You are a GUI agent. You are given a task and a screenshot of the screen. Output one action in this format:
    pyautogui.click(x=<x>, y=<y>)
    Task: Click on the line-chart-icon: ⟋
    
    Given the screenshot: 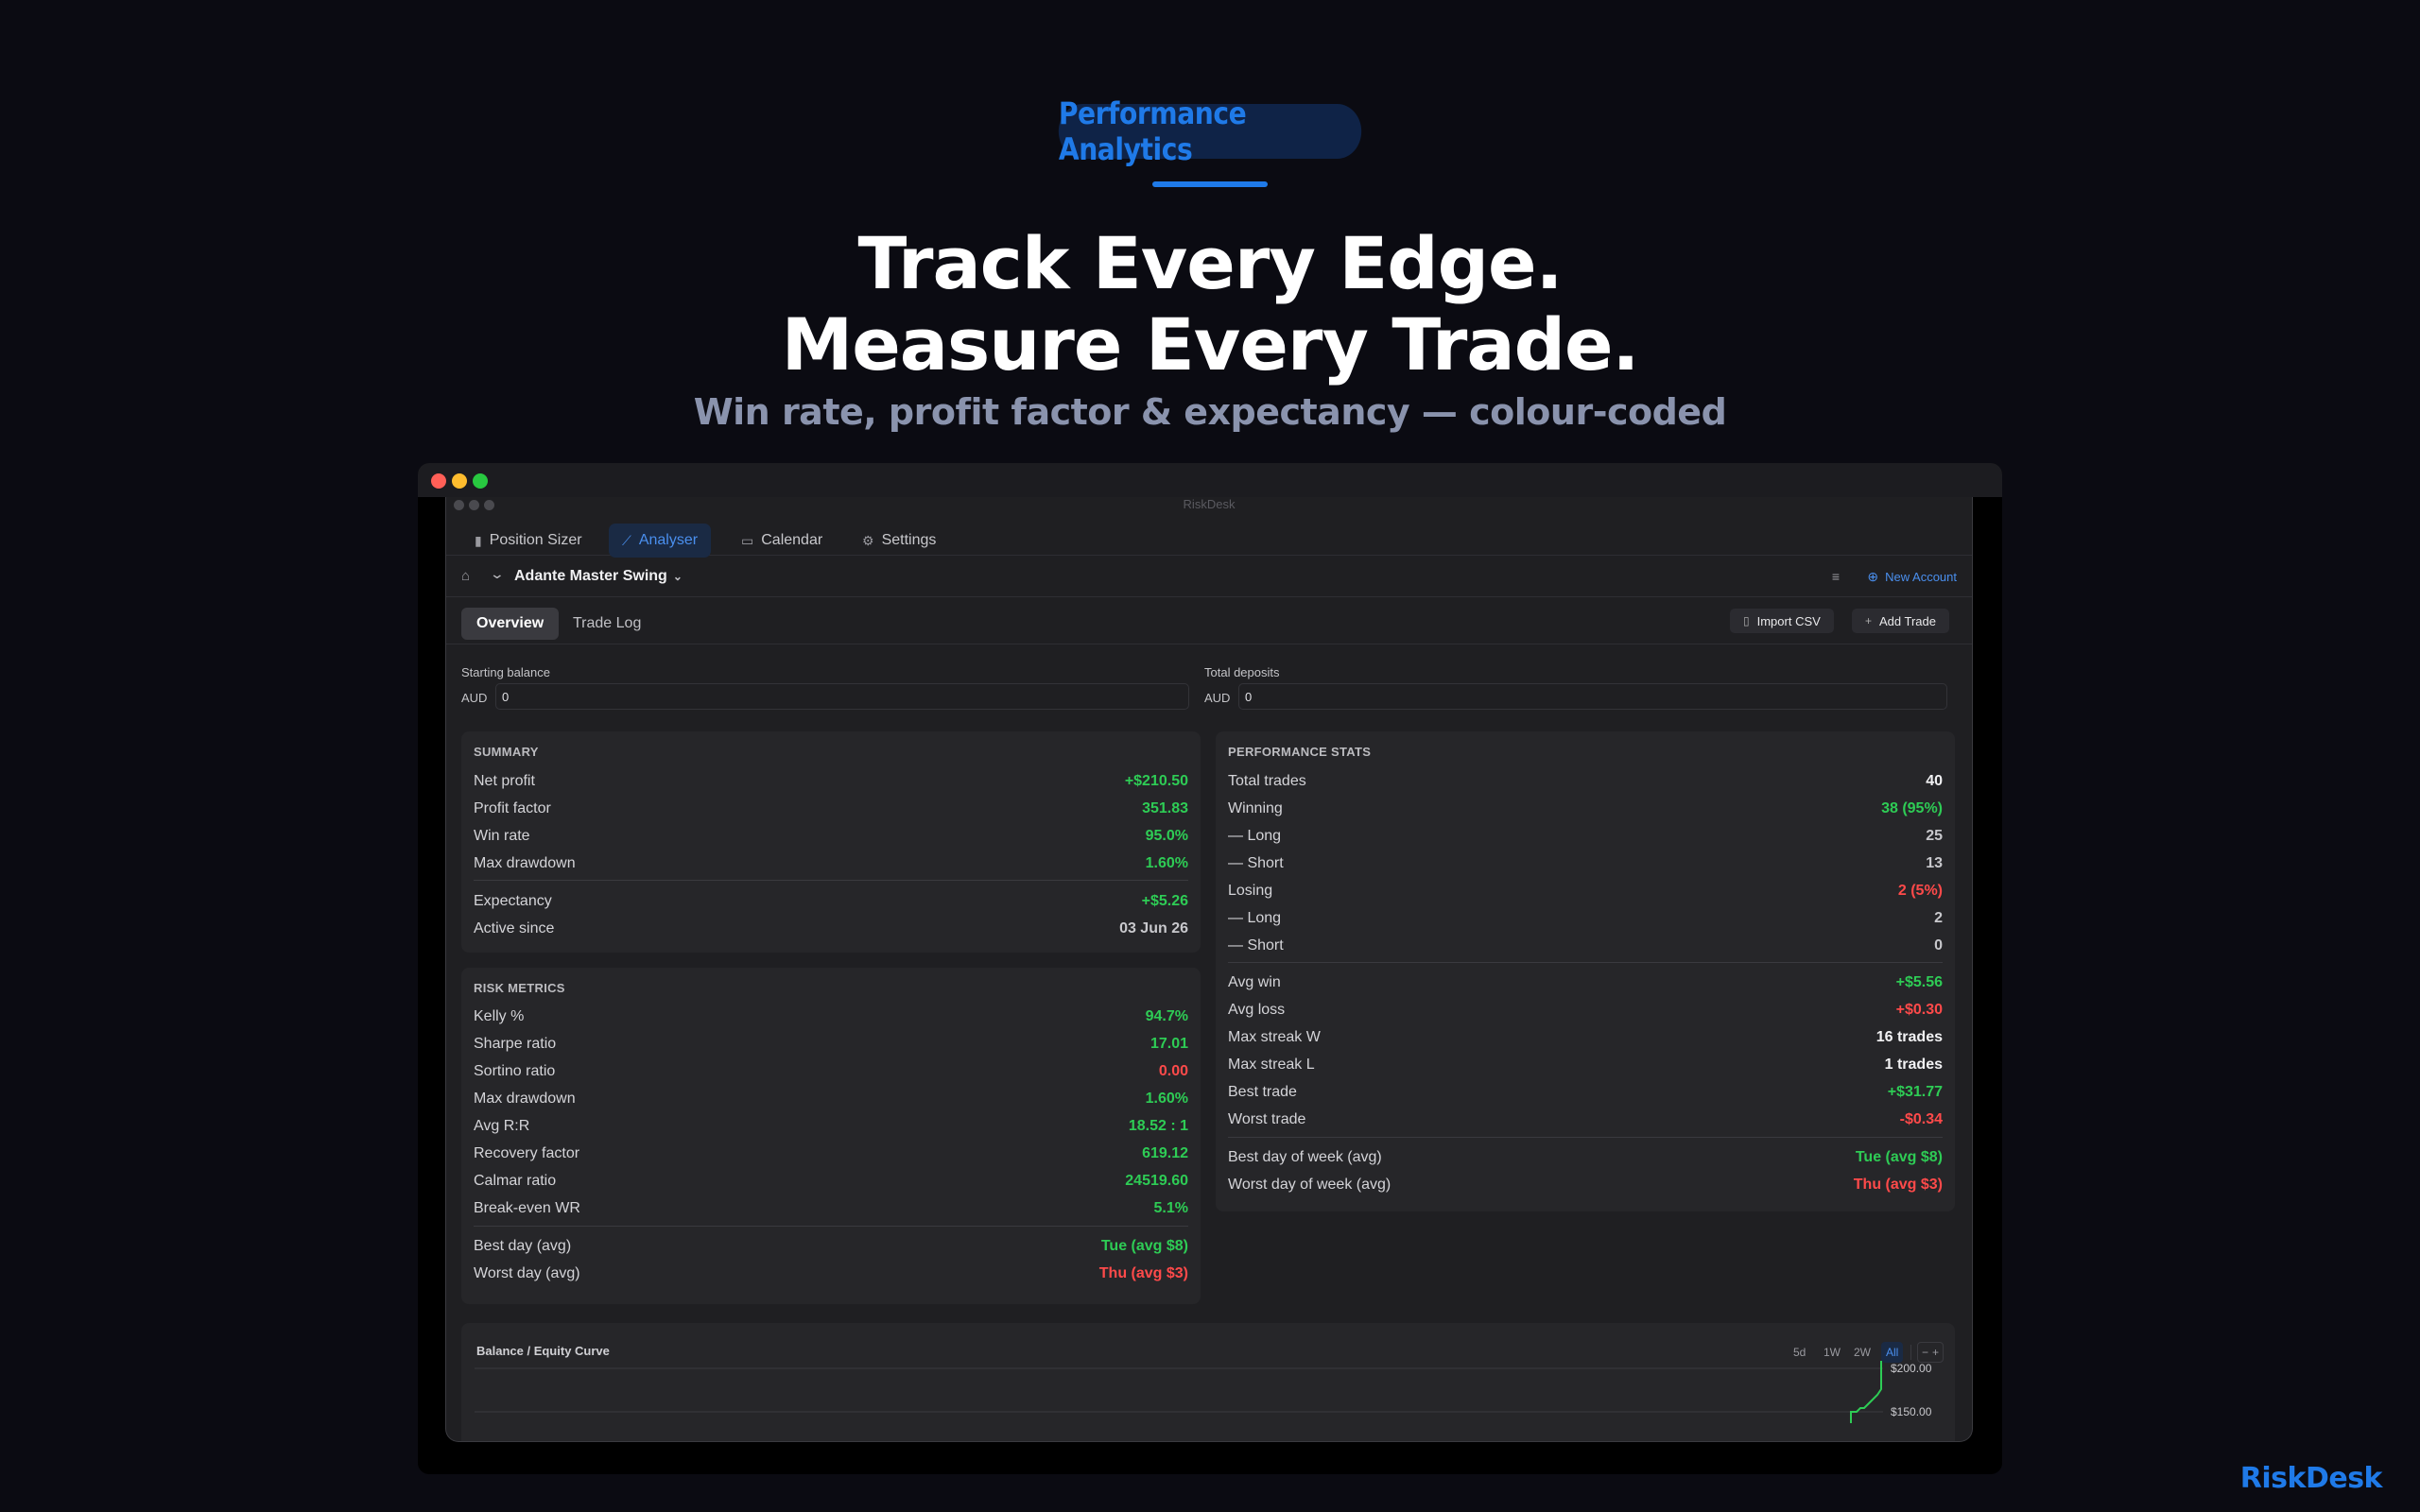 What is the action you would take?
    pyautogui.click(x=626, y=540)
    